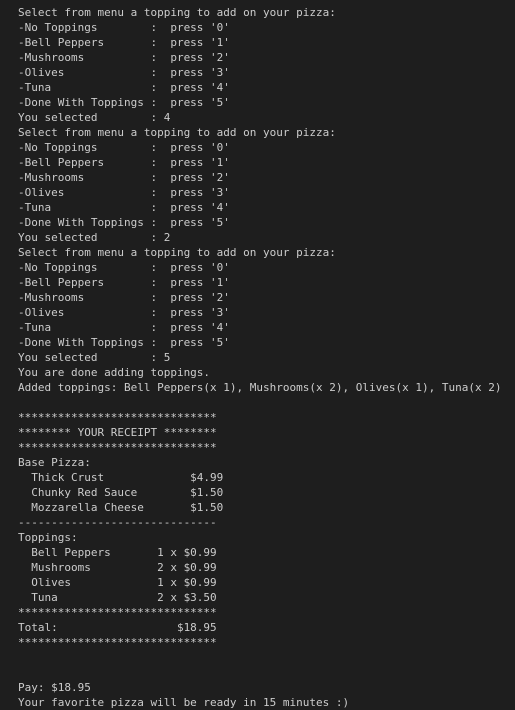 The width and height of the screenshot is (515, 710). What do you see at coordinates (54, 687) in the screenshot?
I see `terminal-line: Pay: $18.95` at bounding box center [54, 687].